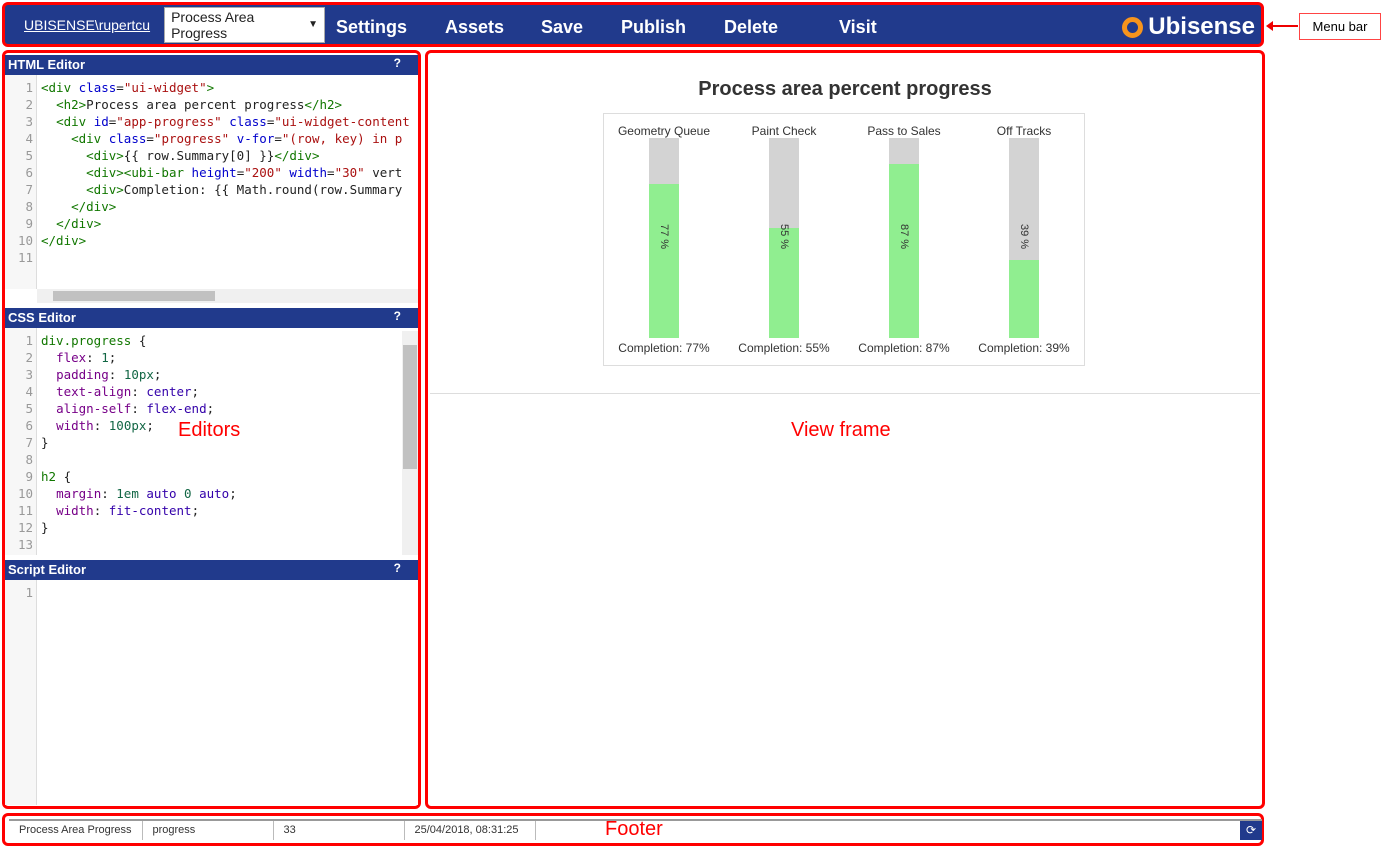 The width and height of the screenshot is (1393, 857). I want to click on category-label: Pass to Sales, so click(904, 131).